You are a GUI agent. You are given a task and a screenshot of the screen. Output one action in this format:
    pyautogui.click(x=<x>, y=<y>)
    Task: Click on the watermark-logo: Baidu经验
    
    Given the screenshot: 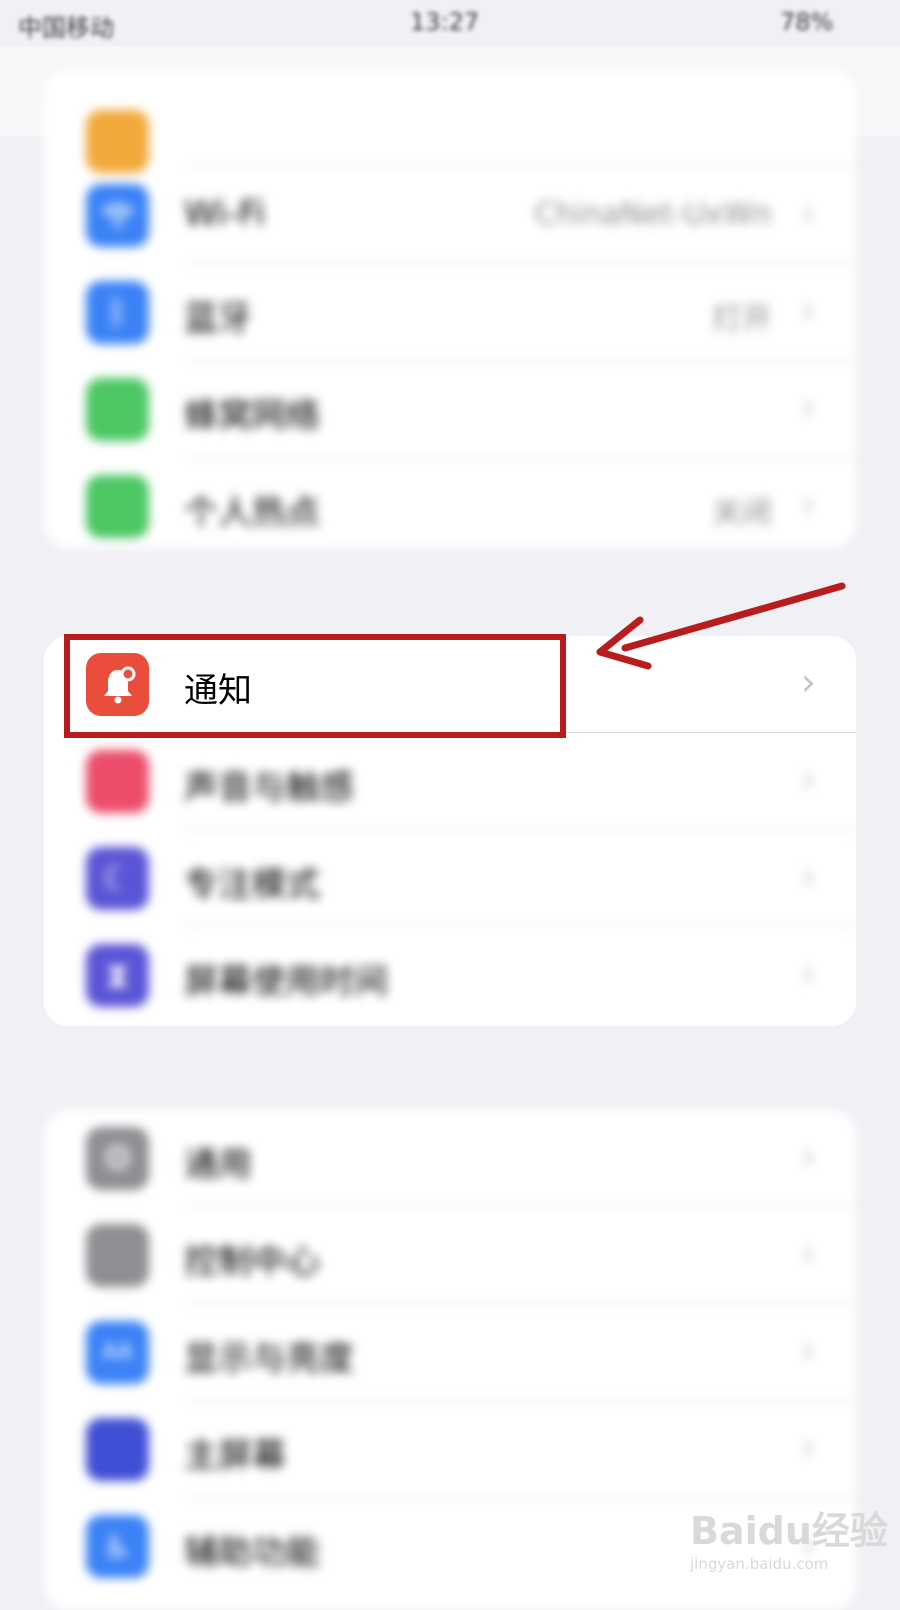 What is the action you would take?
    pyautogui.click(x=789, y=1531)
    